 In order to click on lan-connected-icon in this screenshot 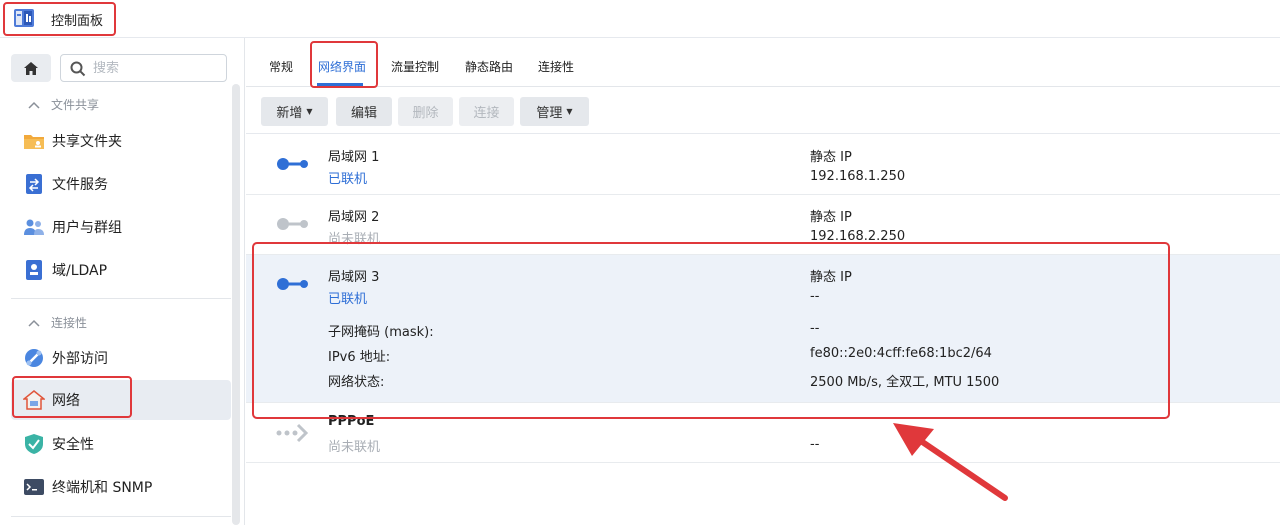, I will do `click(293, 166)`.